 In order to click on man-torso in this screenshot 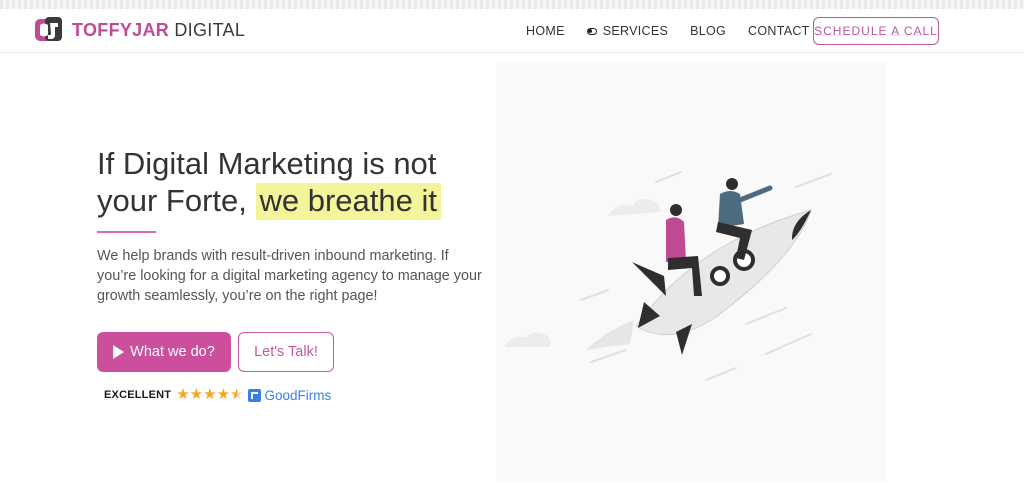, I will do `click(731, 209)`.